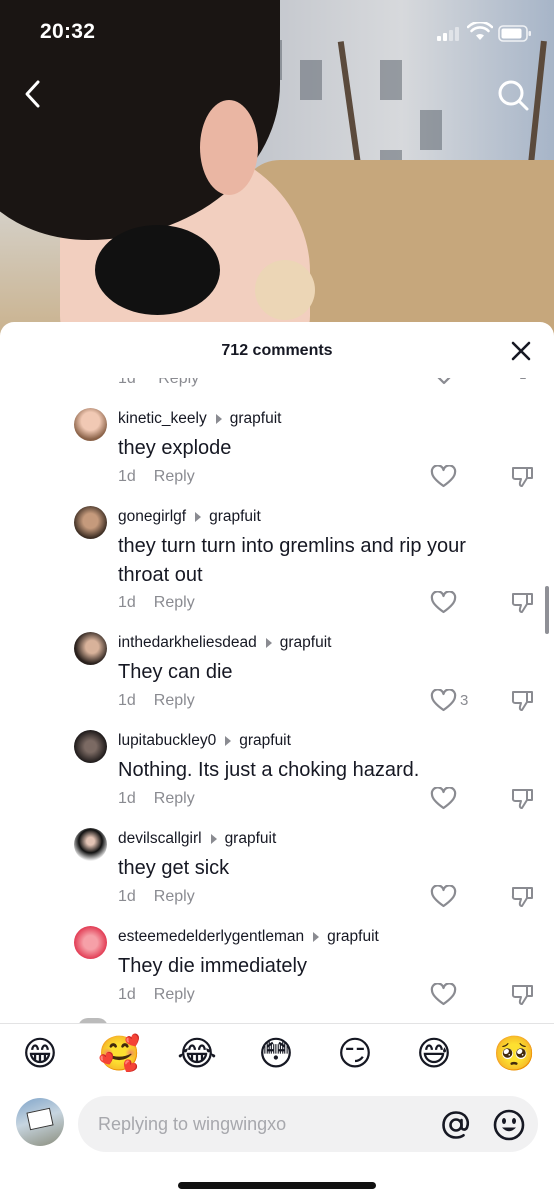 Image resolution: width=554 pixels, height=1200 pixels. What do you see at coordinates (514, 1054) in the screenshot?
I see `emoji-pleading: 🥺` at bounding box center [514, 1054].